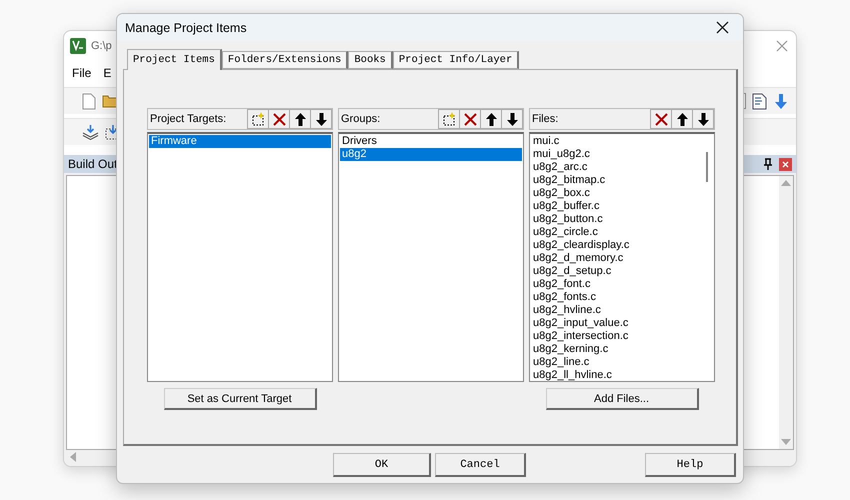 This screenshot has height=500, width=850. I want to click on list-item: u8g2_arc.c, so click(615, 167).